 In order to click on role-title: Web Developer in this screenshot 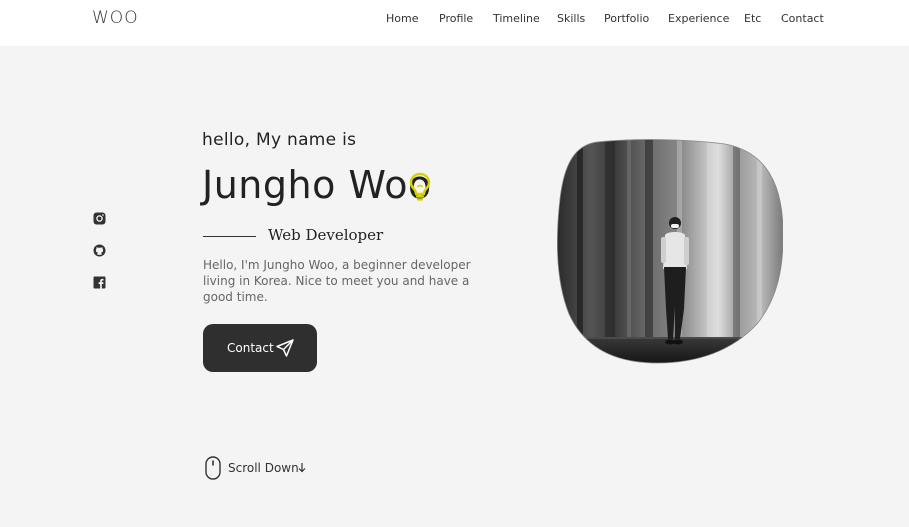, I will do `click(326, 235)`.